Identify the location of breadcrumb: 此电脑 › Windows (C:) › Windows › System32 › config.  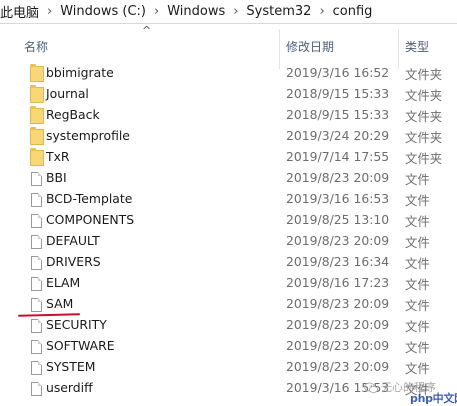
(228, 12).